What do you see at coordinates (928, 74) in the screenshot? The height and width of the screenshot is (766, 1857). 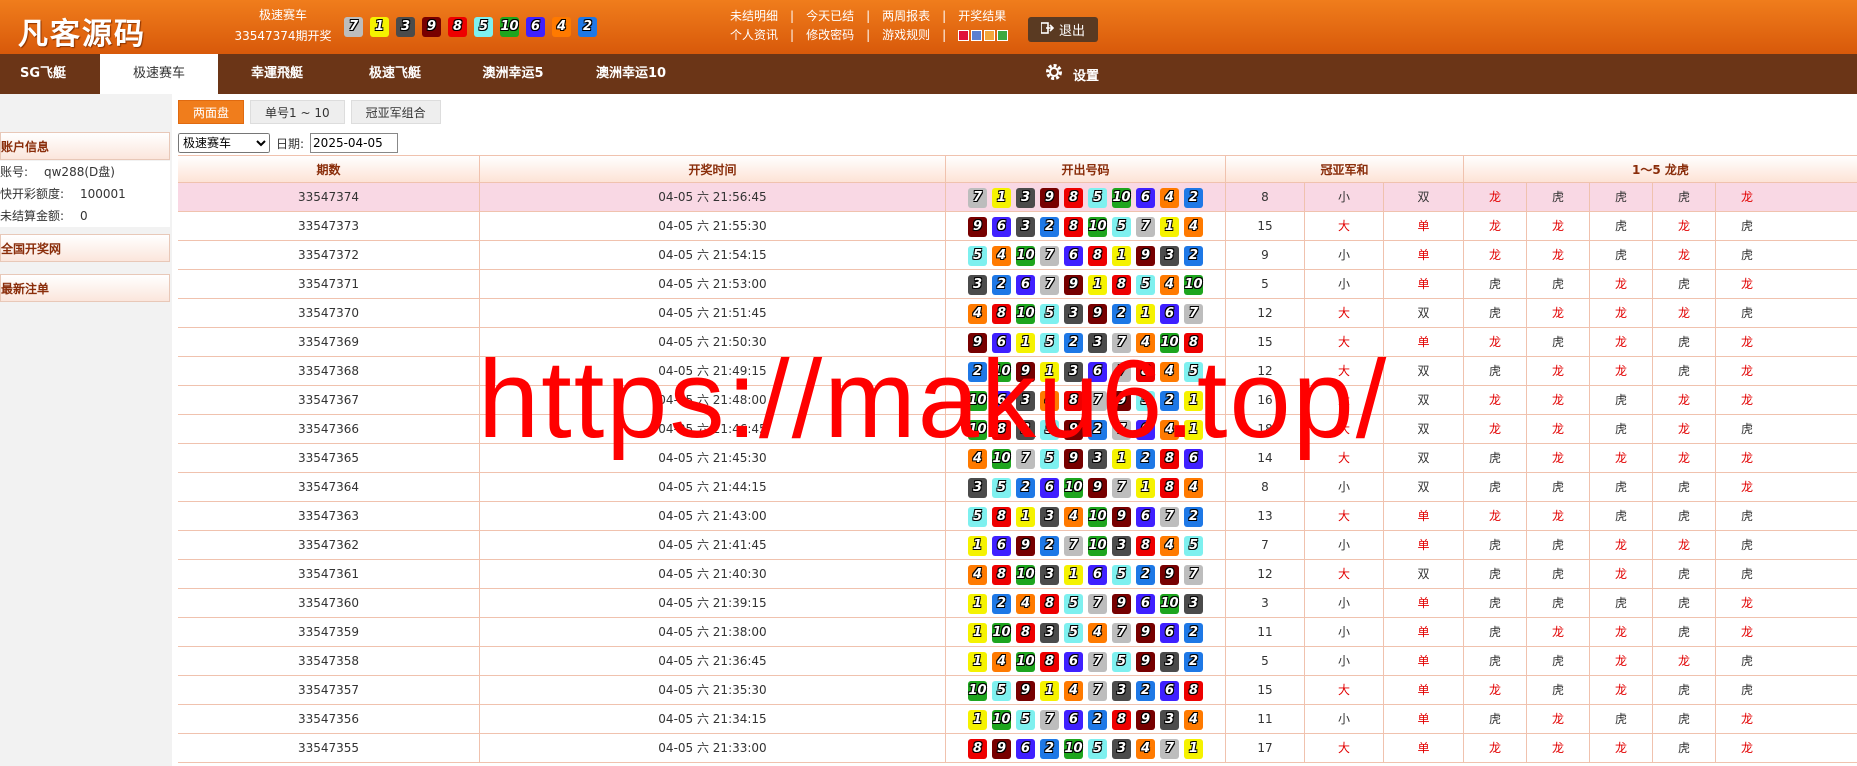 I see `game-nav: SG飞艇 极速赛车 幸運飛艇 极速飞艇 澳洲幸运5 澳洲幸运10 设置` at bounding box center [928, 74].